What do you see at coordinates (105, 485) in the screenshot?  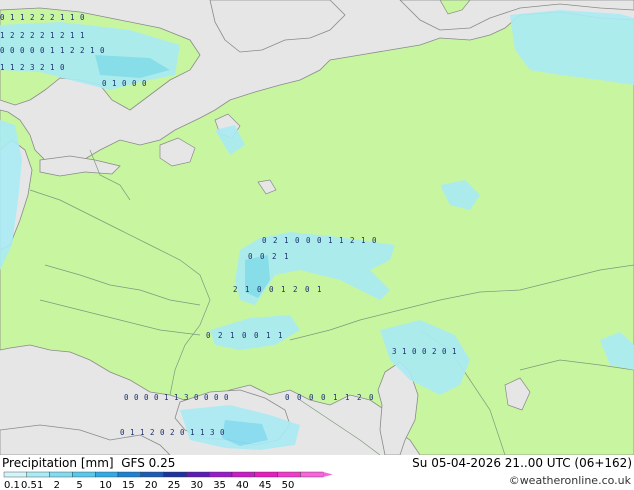 I see `legend-label: 10` at bounding box center [105, 485].